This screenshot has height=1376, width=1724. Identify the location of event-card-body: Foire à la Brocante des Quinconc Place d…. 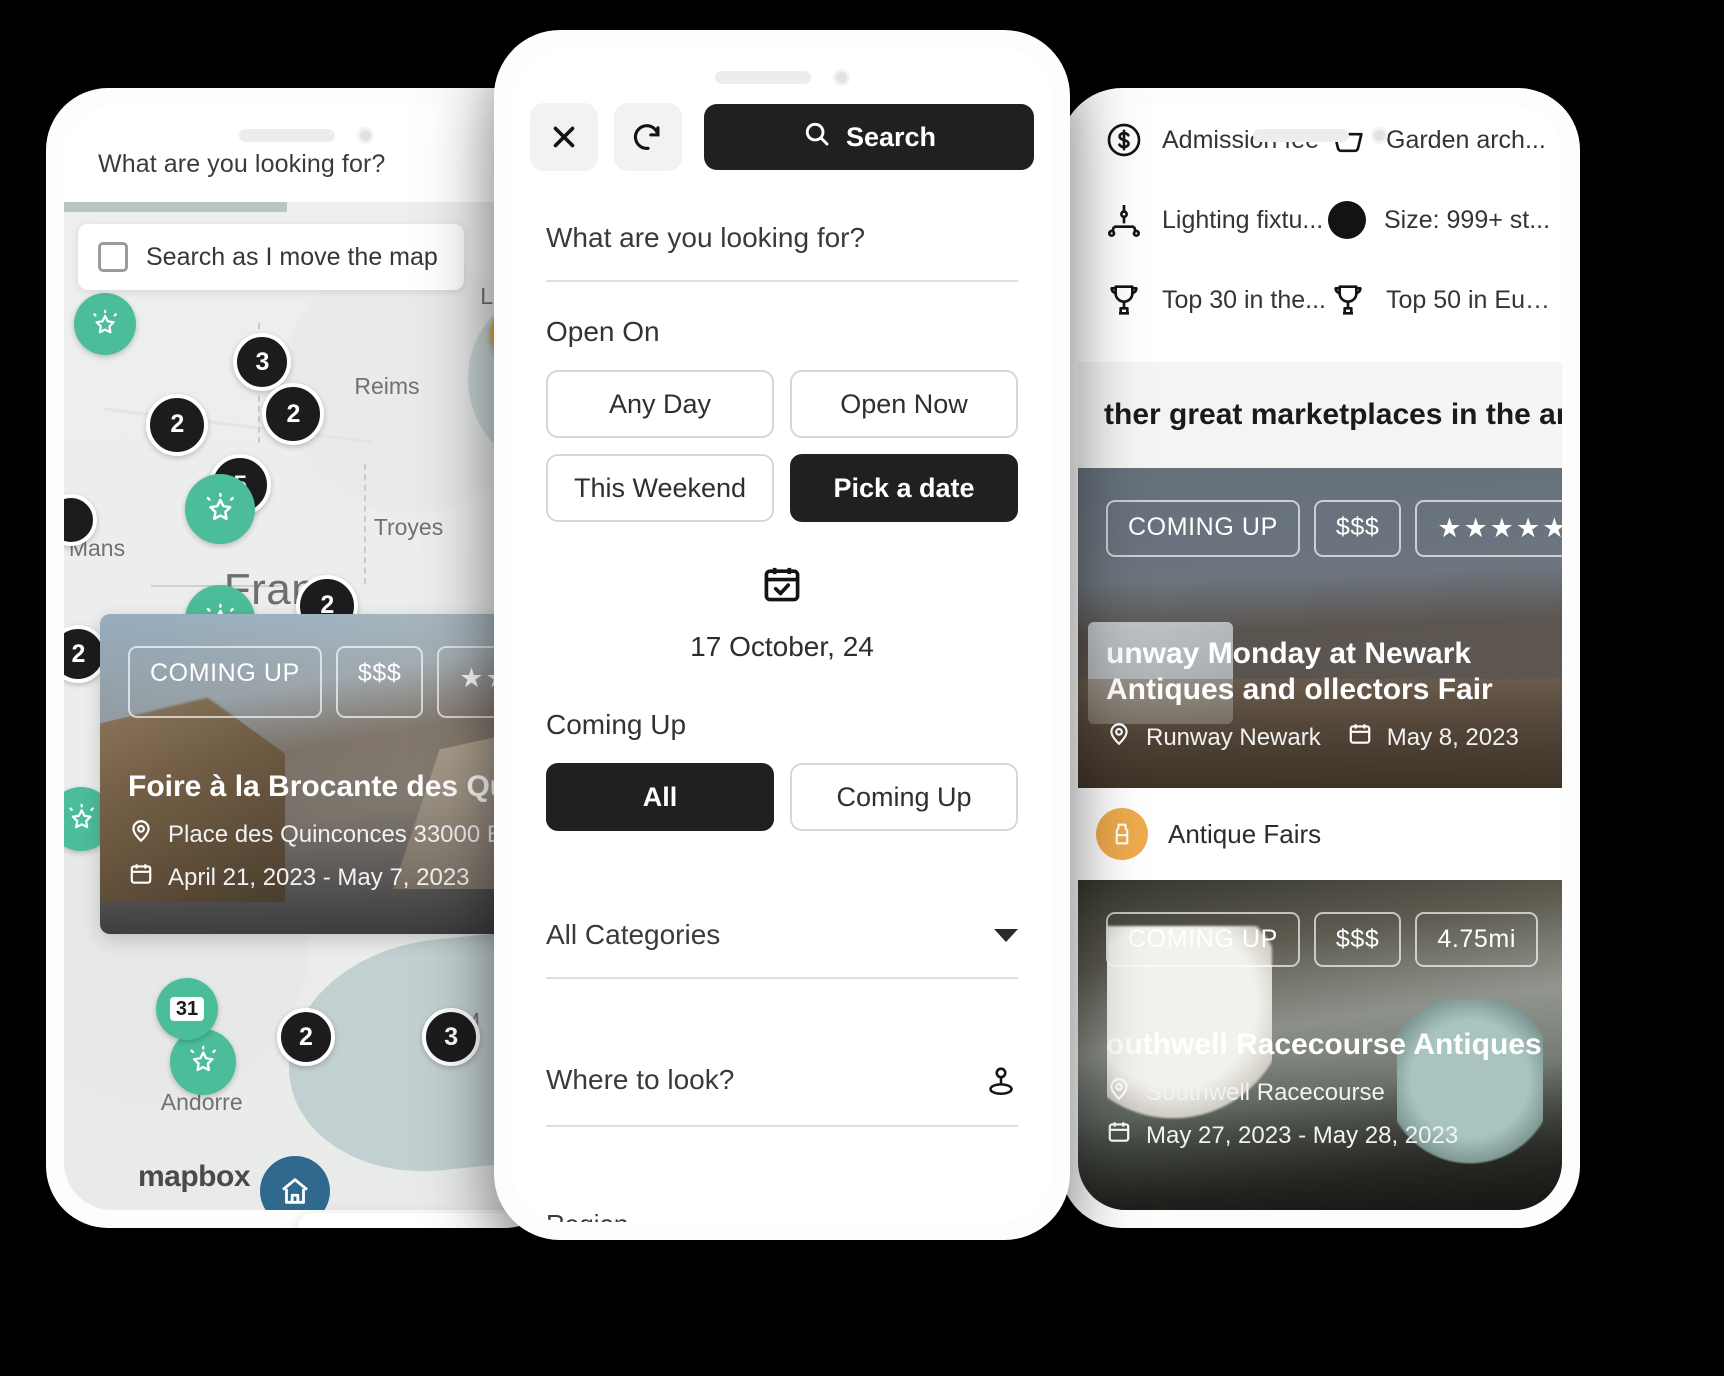
(338, 837).